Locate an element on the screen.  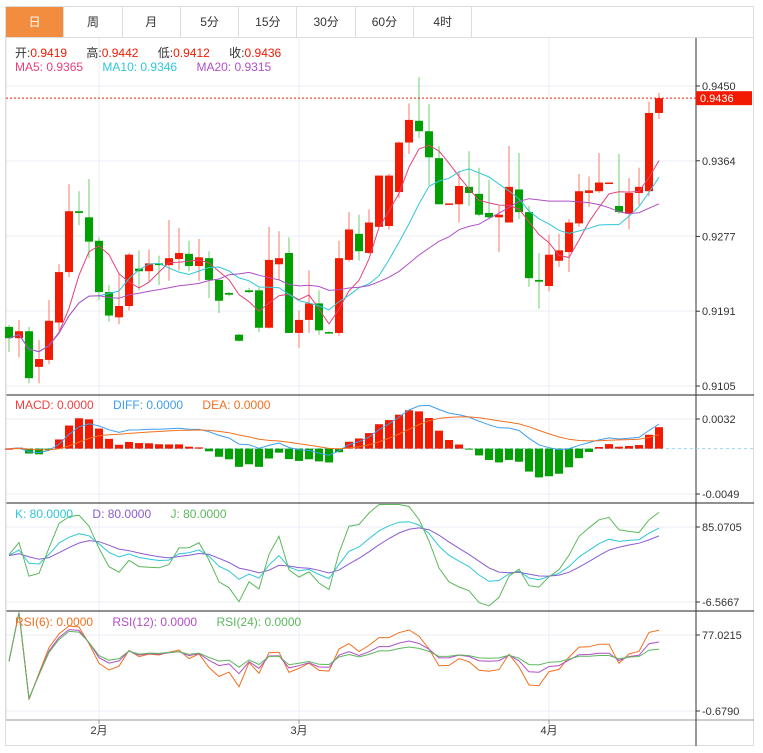
price-tick-label: 0.9277 is located at coordinates (719, 237).